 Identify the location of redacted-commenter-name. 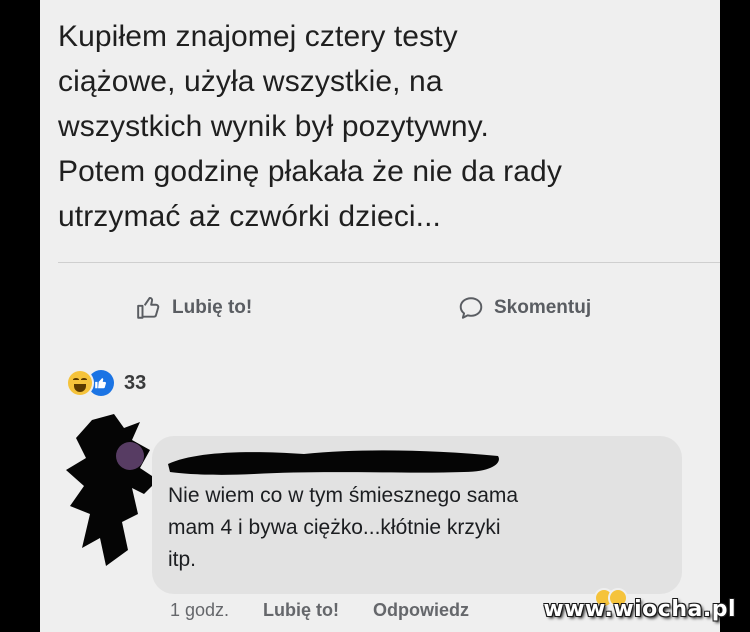
(334, 461).